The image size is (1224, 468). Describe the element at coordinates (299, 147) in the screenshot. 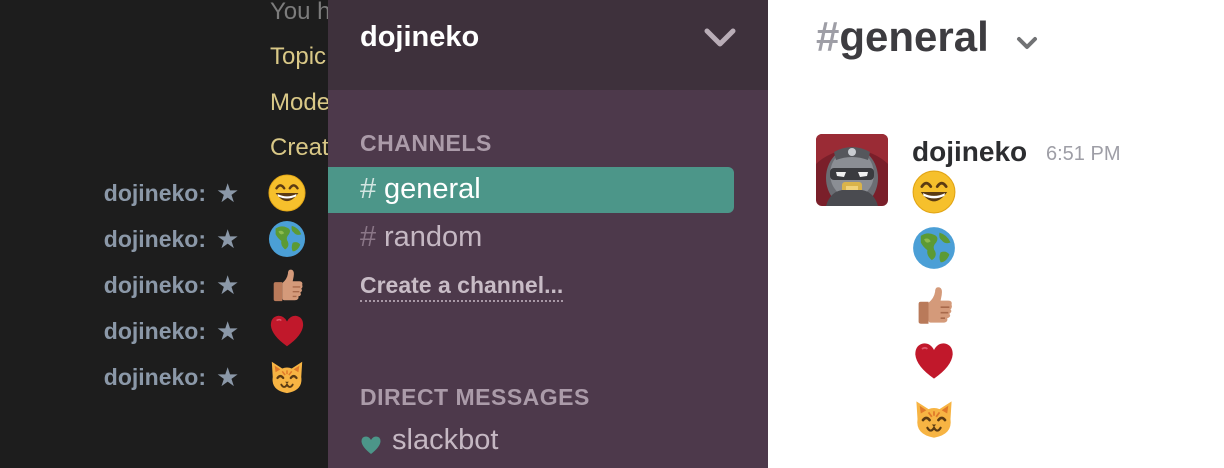

I see `irc-system-line: Creat` at that location.